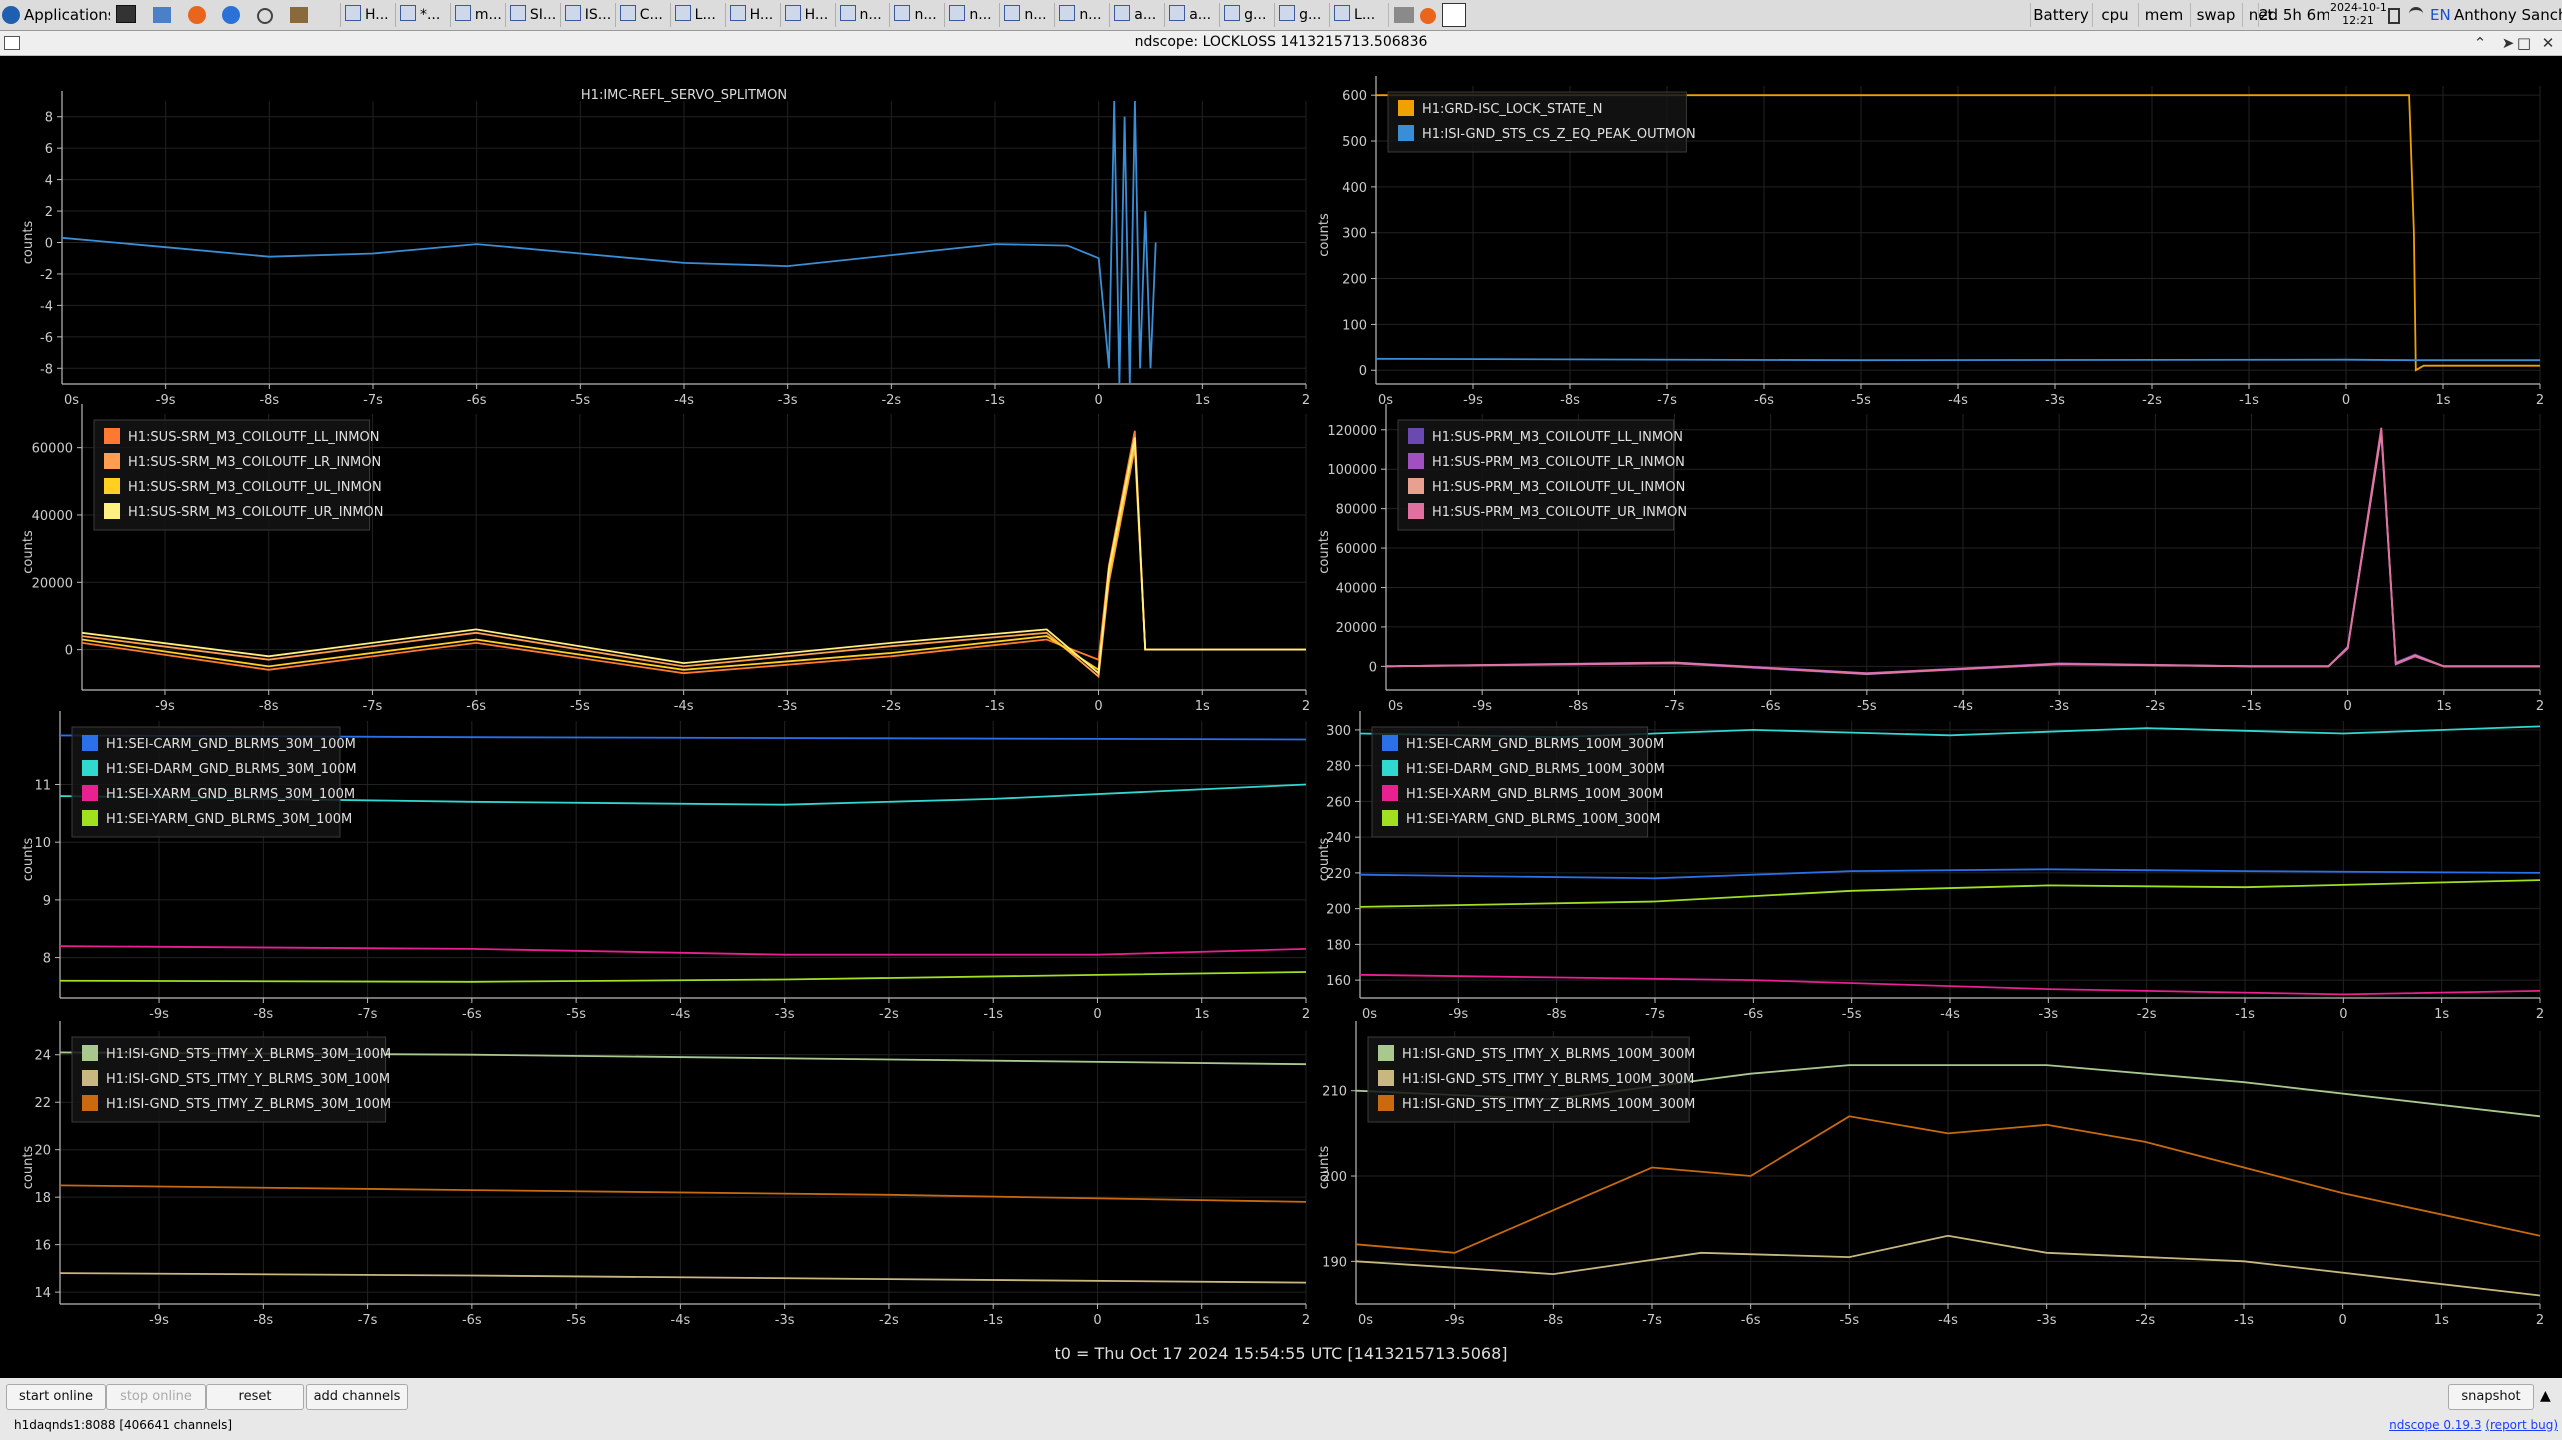  What do you see at coordinates (2358, 15) in the screenshot?
I see `clock: 2024-10-17 12:21` at bounding box center [2358, 15].